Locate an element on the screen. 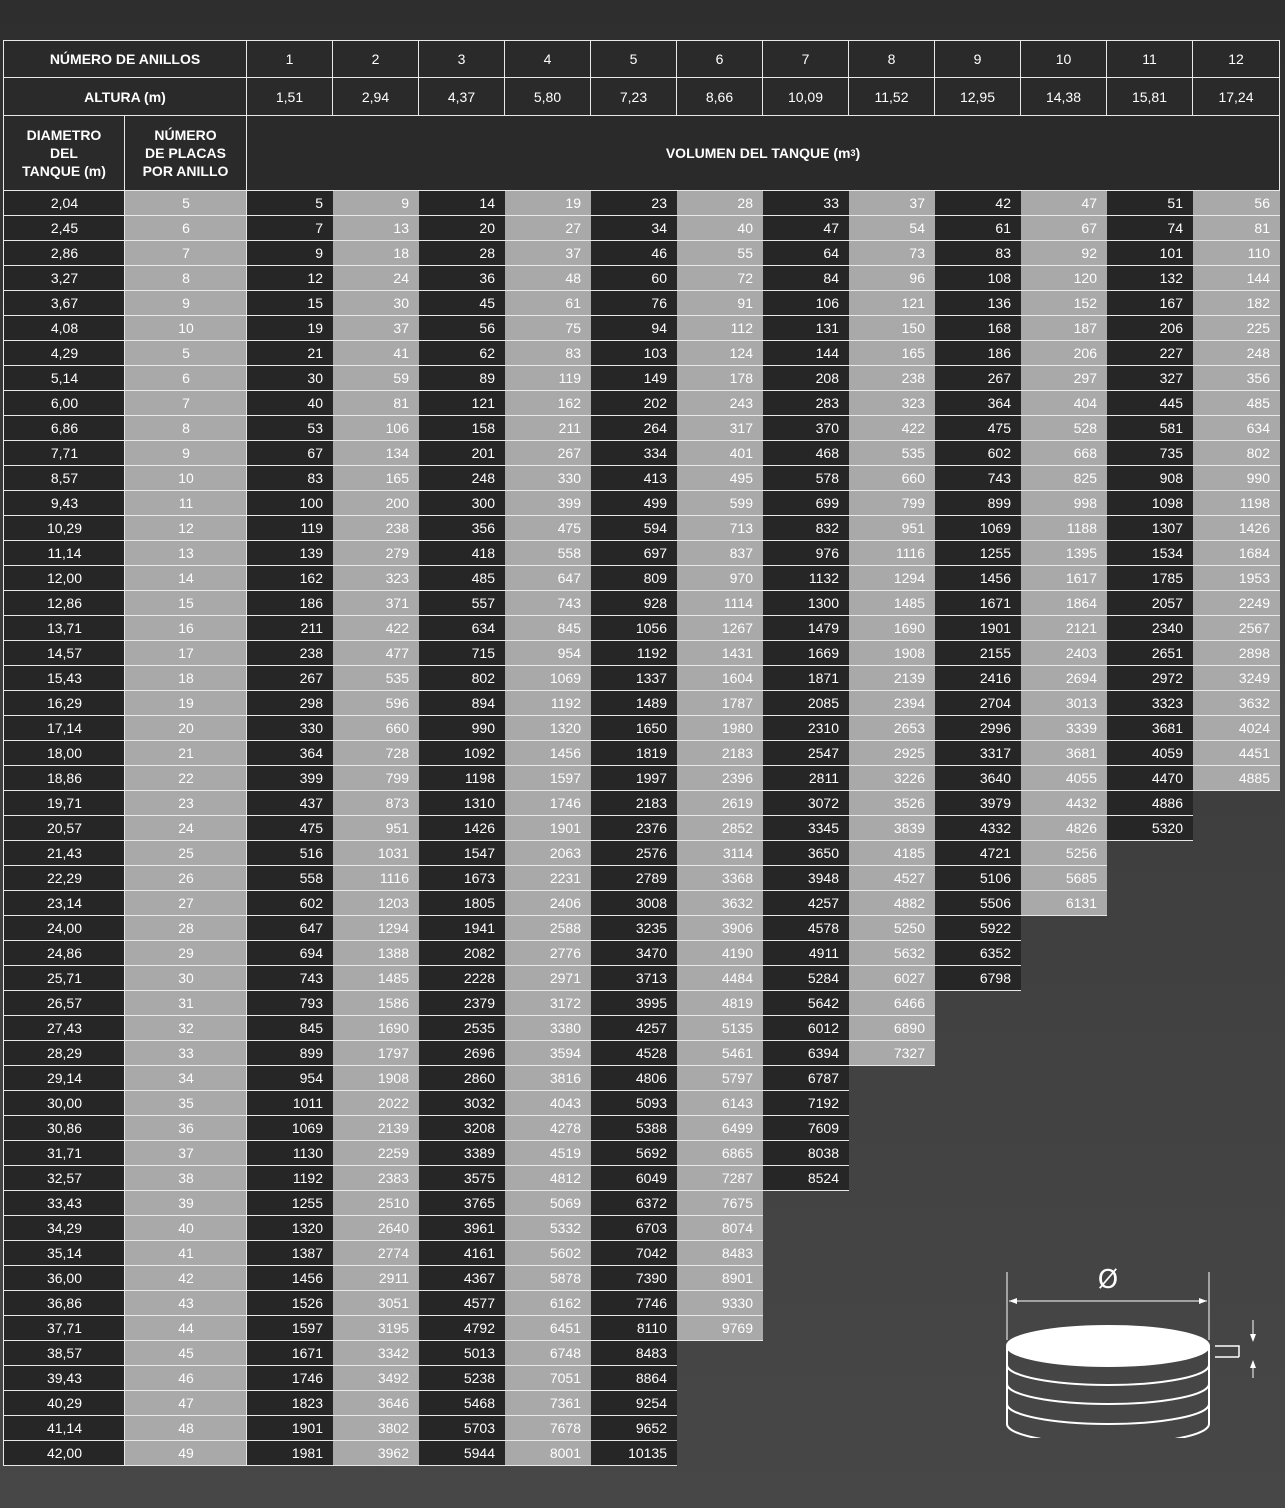 Image resolution: width=1285 pixels, height=1508 pixels. volume-cell: 4161 is located at coordinates (462, 1253).